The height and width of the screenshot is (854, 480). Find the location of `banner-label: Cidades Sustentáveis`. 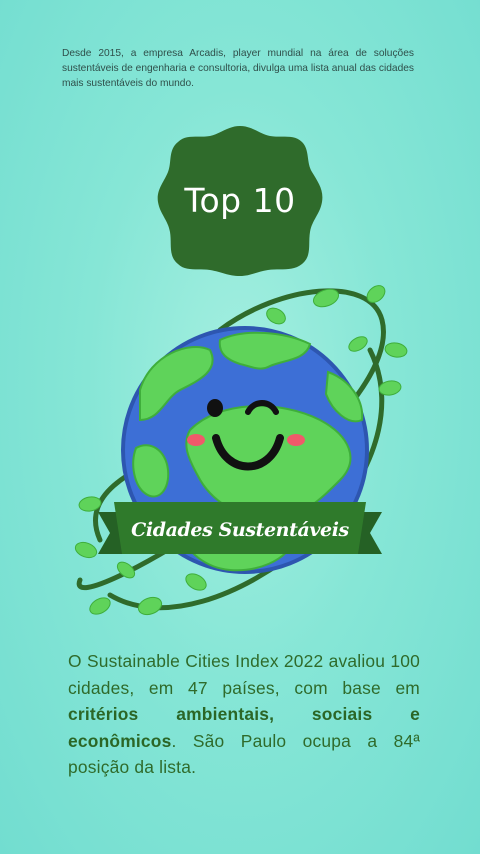

banner-label: Cidades Sustentáveis is located at coordinates (240, 530).